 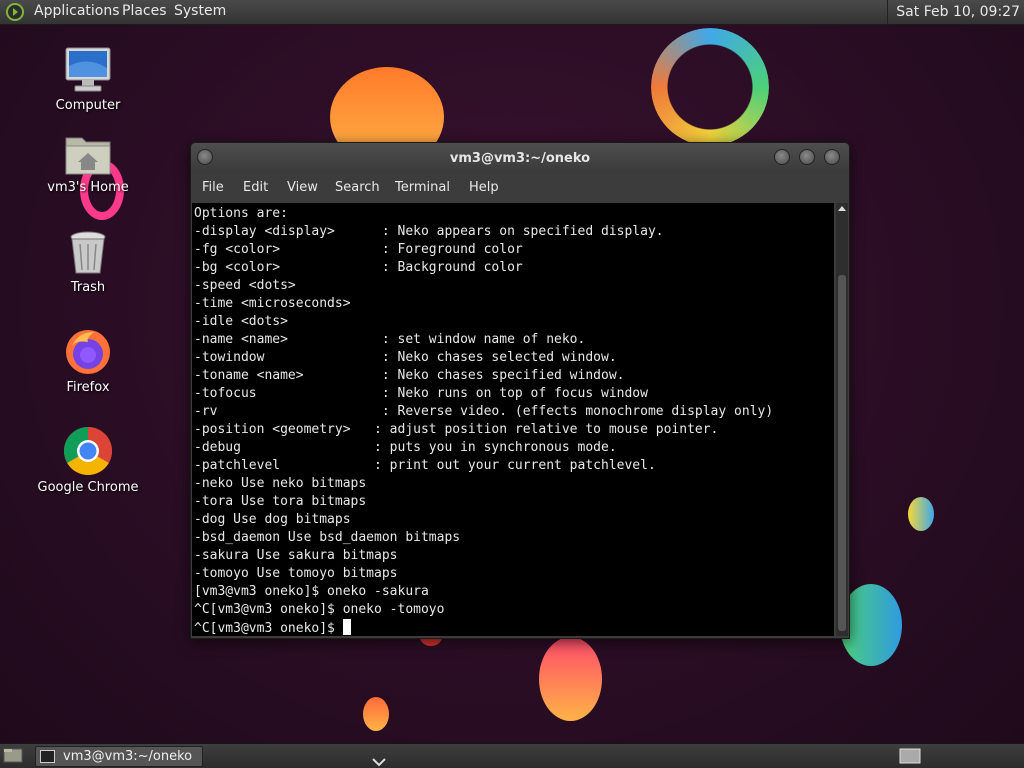 What do you see at coordinates (15, 12) in the screenshot?
I see `distro-logo-icon` at bounding box center [15, 12].